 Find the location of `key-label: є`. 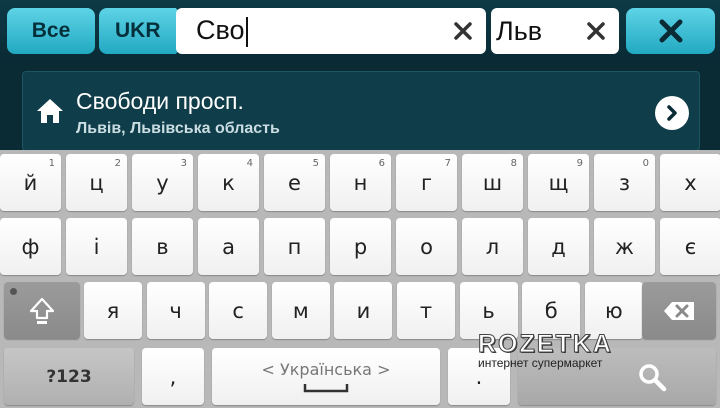

key-label: є is located at coordinates (690, 246).